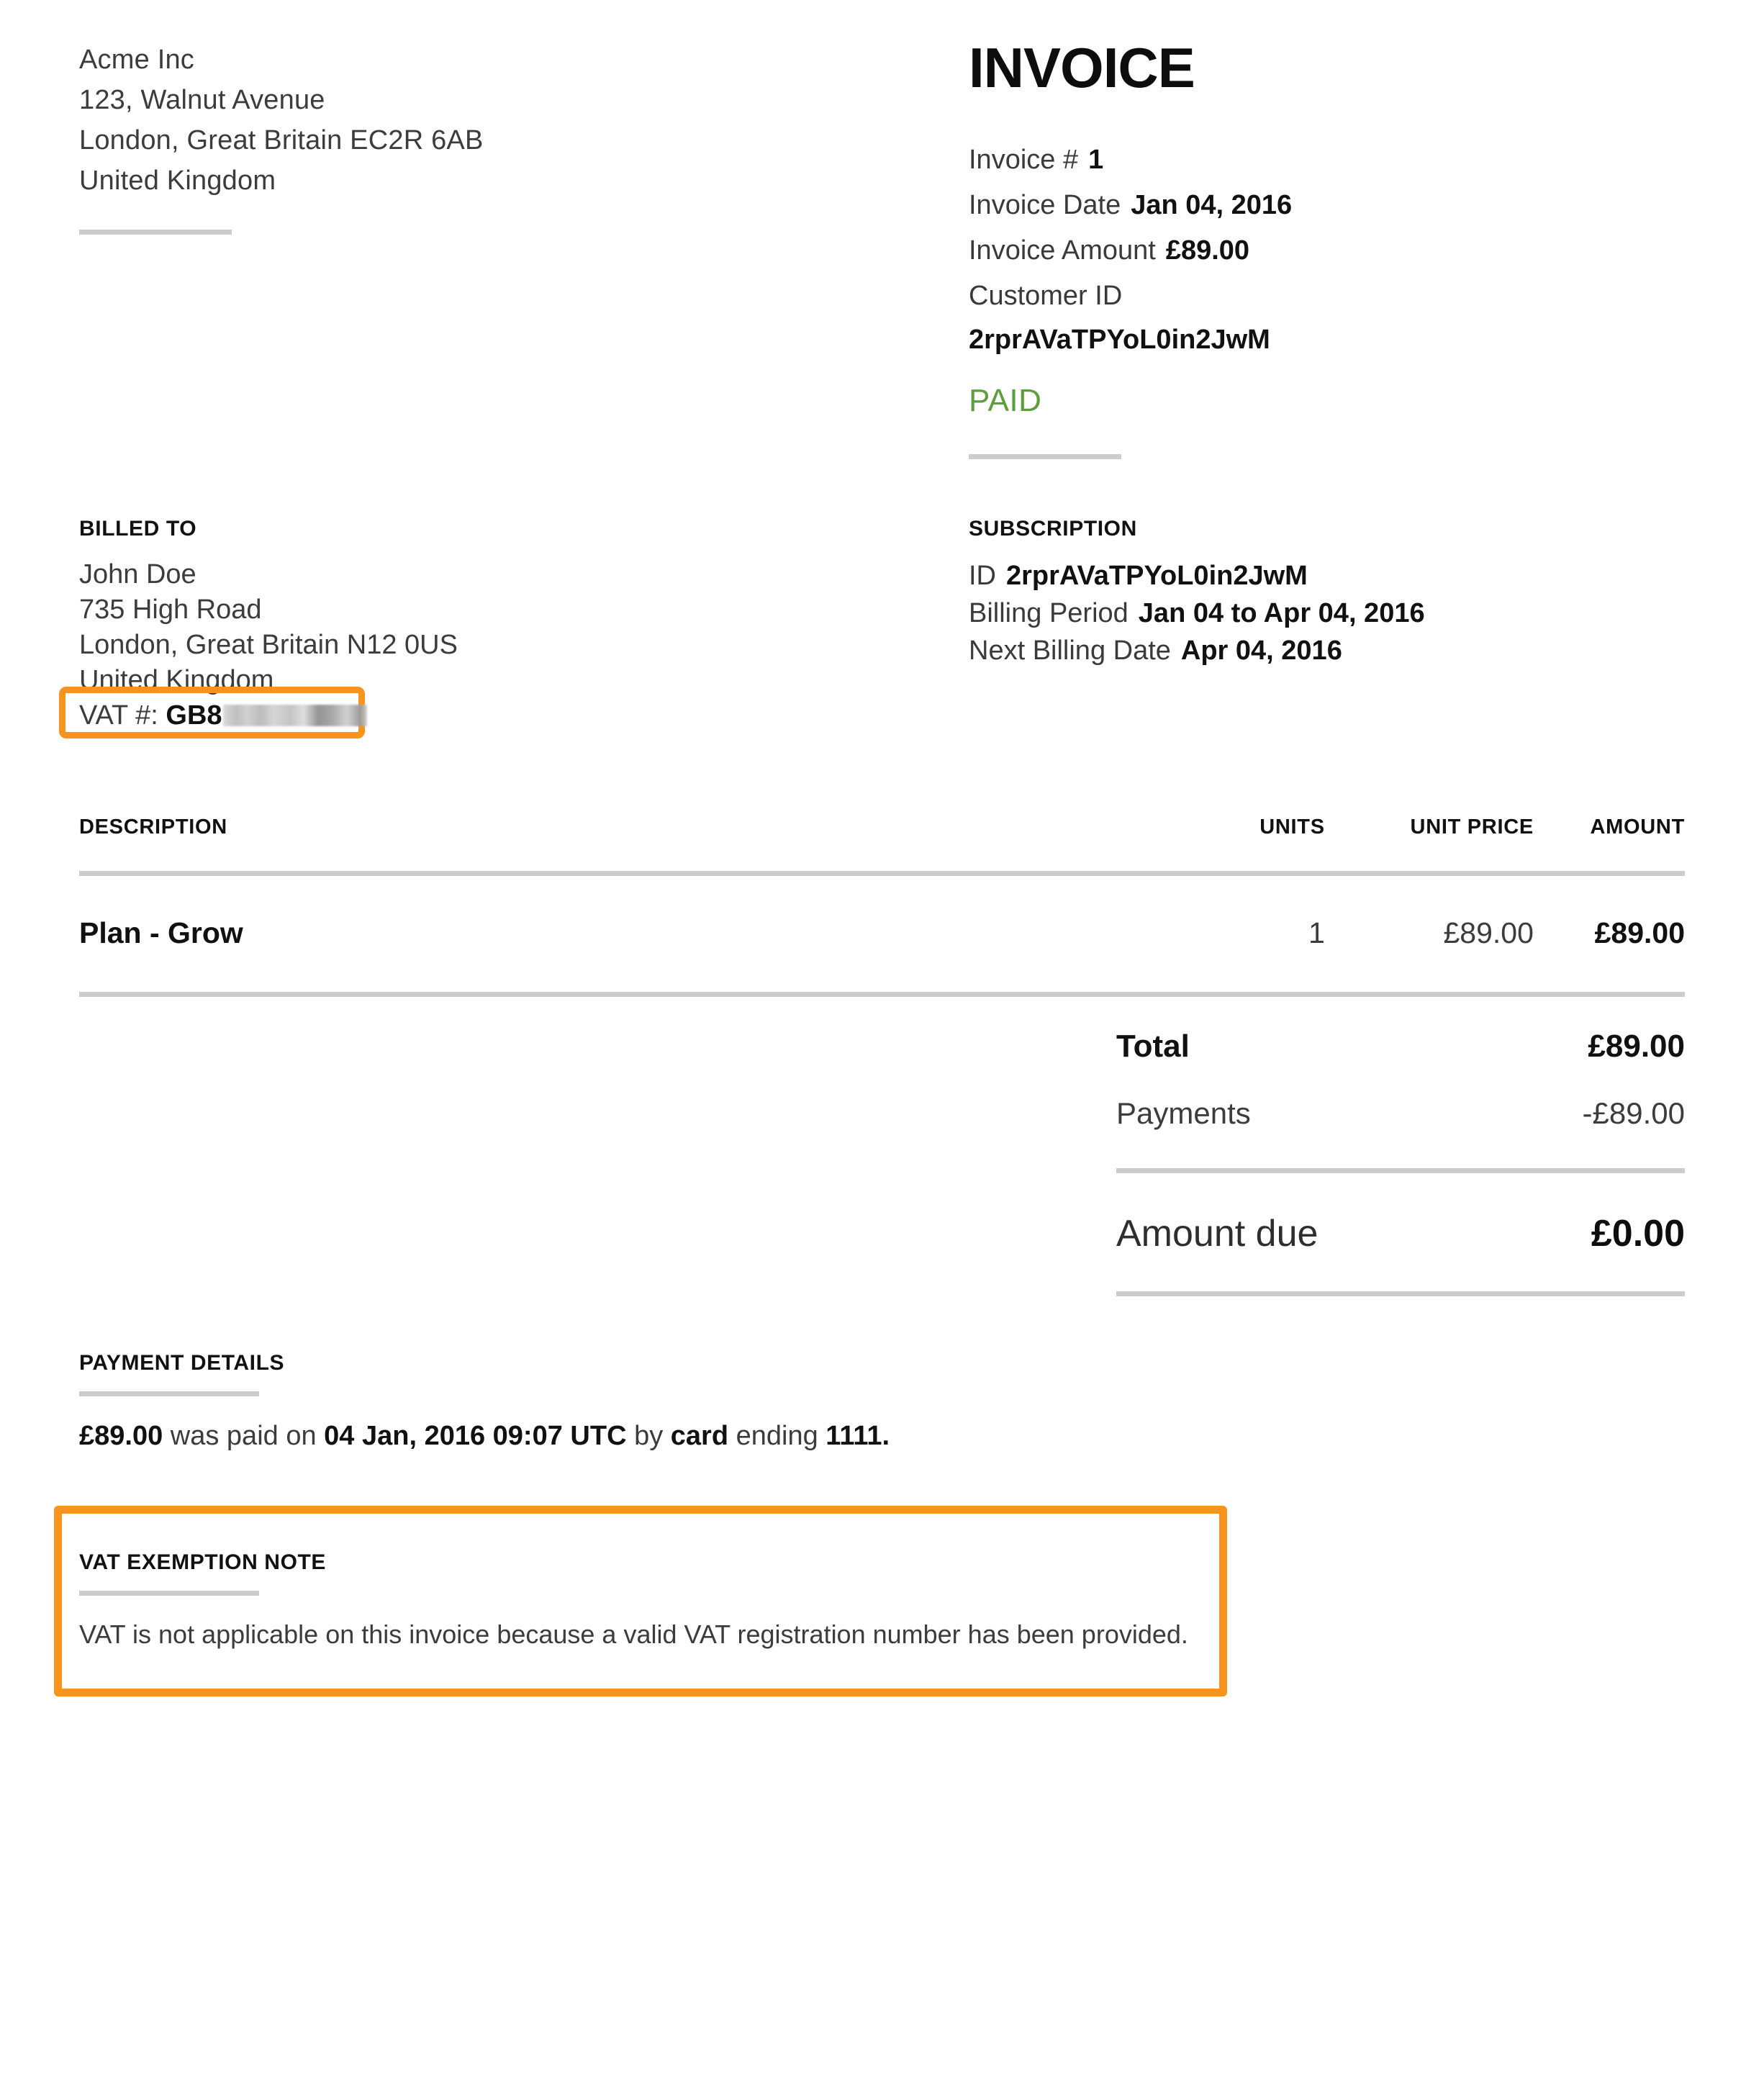 This screenshot has width=1764, height=2083. What do you see at coordinates (1082, 67) in the screenshot?
I see `page-title: INVOICE` at bounding box center [1082, 67].